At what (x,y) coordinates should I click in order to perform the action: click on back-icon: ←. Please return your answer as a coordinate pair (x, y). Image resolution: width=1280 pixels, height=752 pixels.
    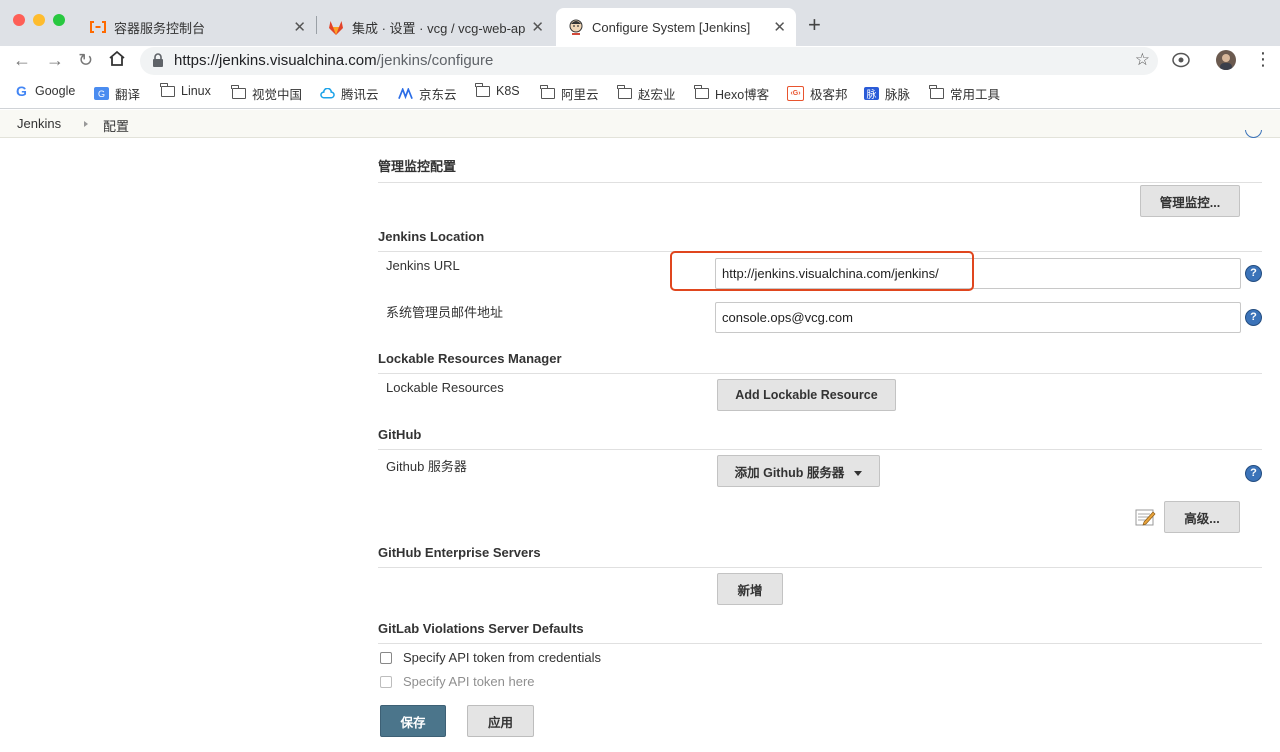
    Looking at the image, I should click on (22, 60).